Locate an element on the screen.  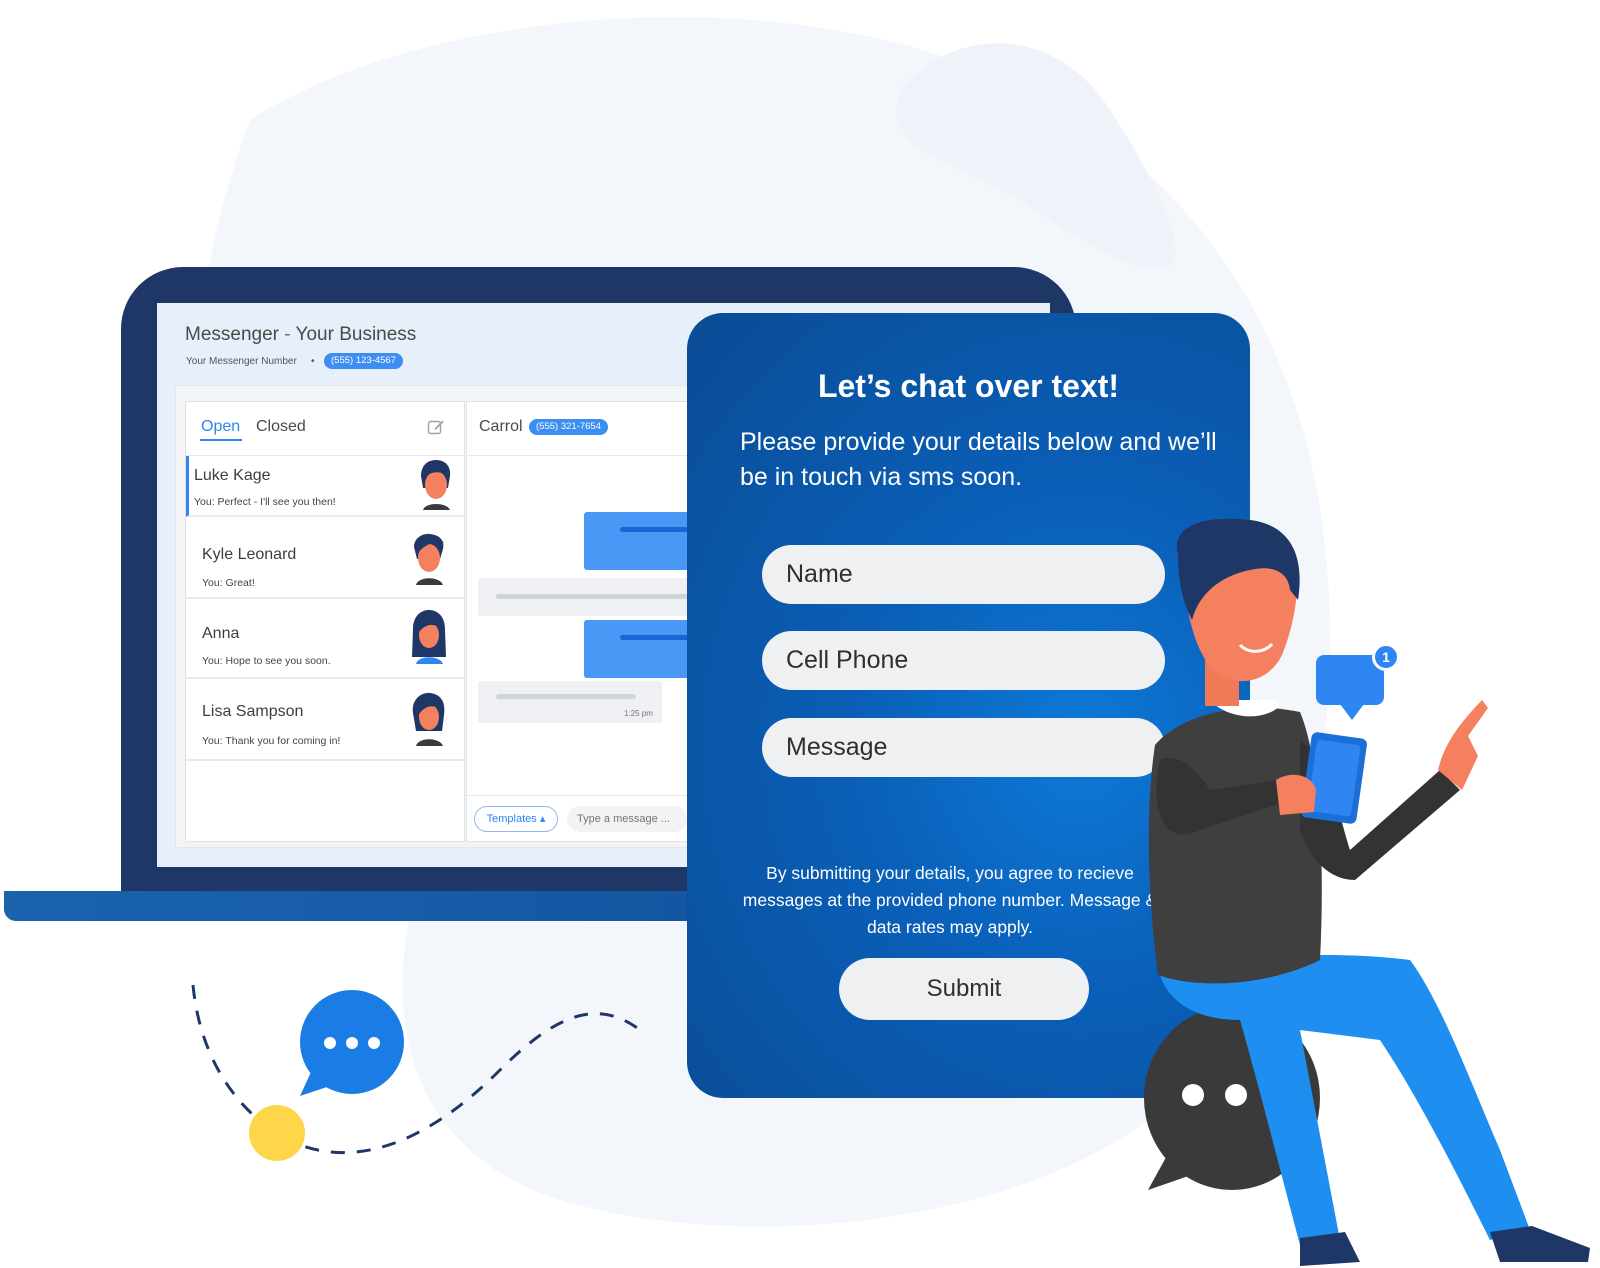
incoming-message is located at coordinates (593, 597).